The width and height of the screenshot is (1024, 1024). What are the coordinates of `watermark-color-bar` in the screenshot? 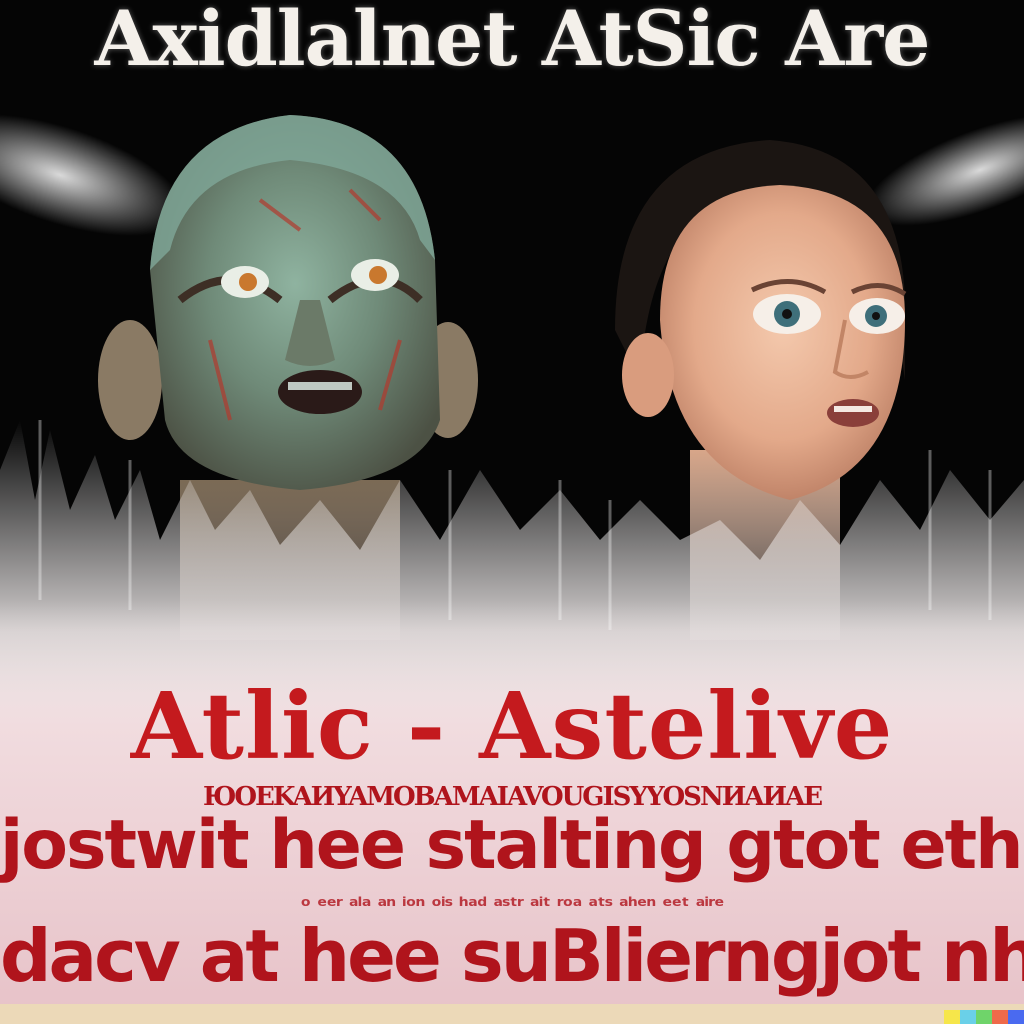 It's located at (984, 1017).